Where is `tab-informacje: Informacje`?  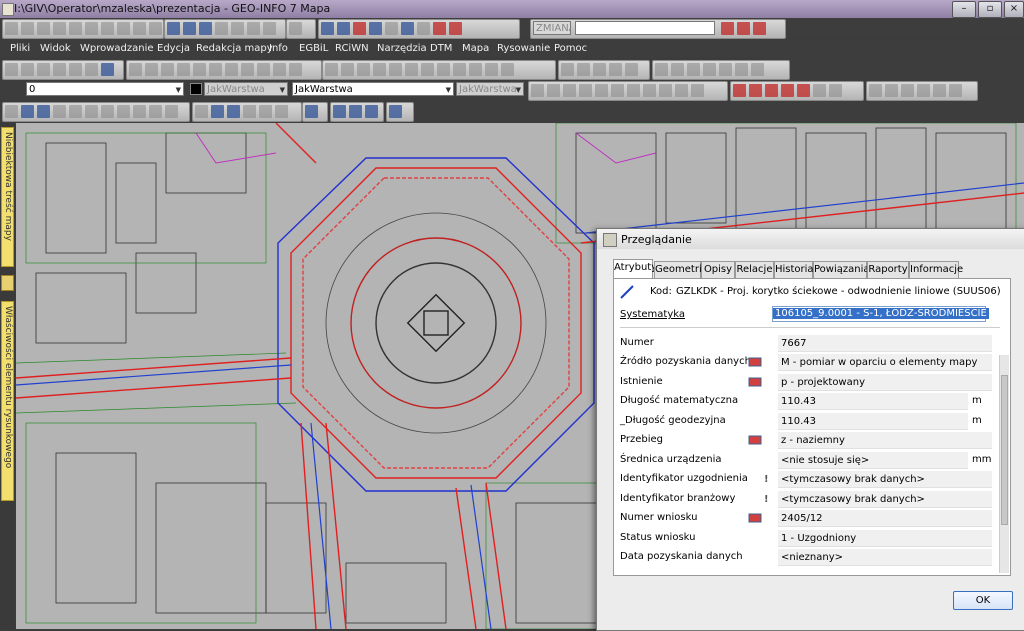
tab-informacje: Informacje is located at coordinates (936, 270).